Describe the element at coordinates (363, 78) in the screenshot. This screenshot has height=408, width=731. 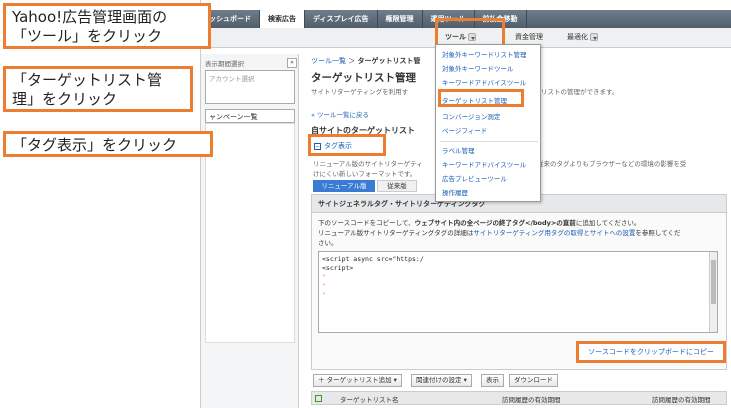
I see `page-title: ターゲットリスト管理` at that location.